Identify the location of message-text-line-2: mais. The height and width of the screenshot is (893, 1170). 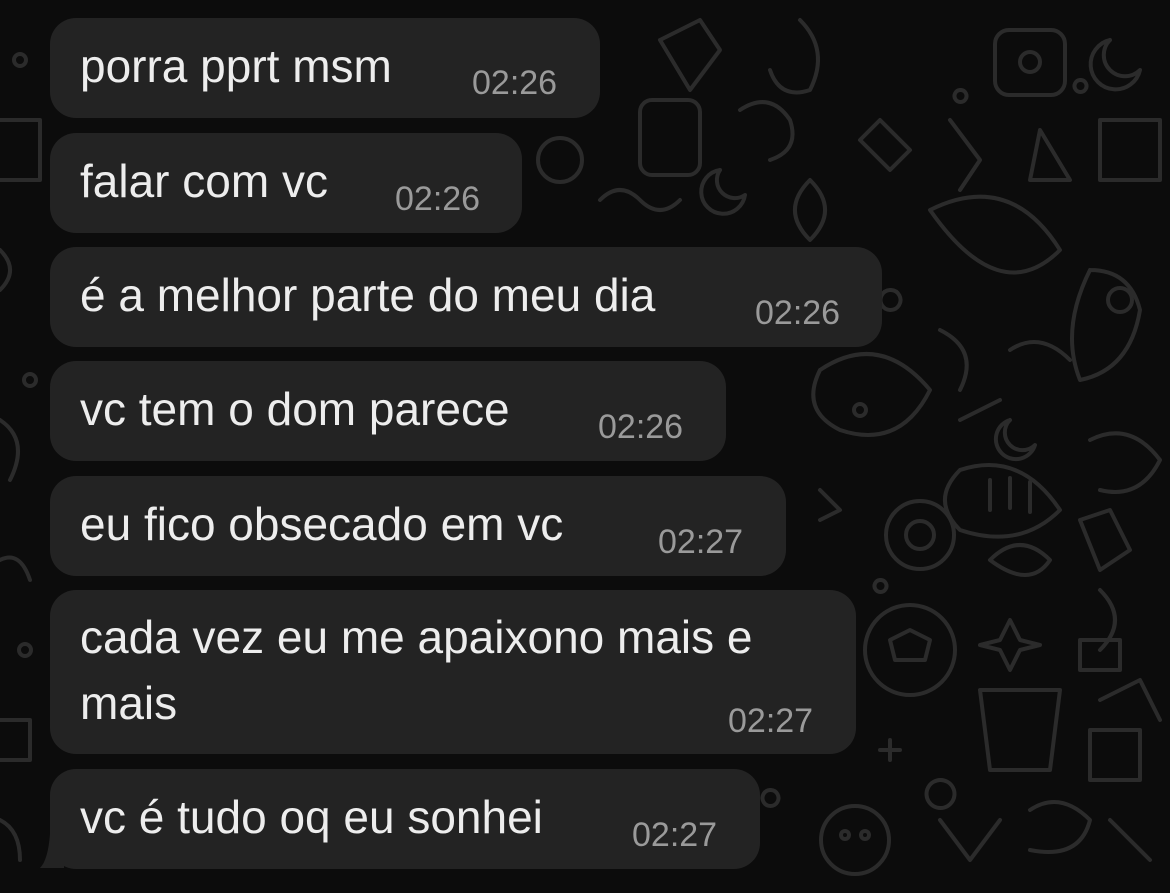
(129, 703).